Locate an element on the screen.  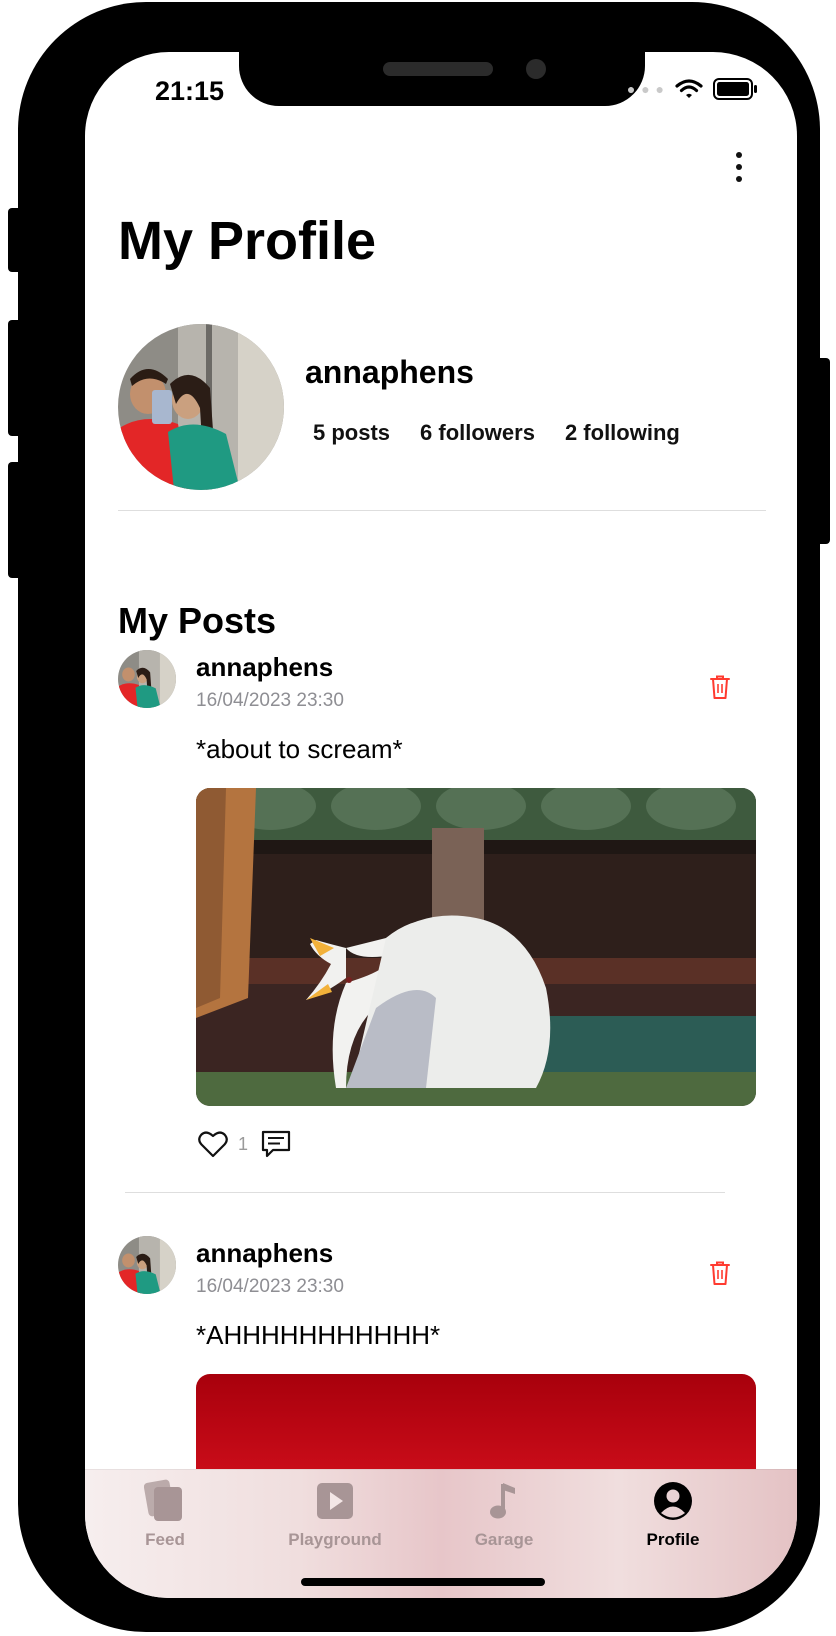
tab-profile: Profile is located at coordinates (673, 1514).